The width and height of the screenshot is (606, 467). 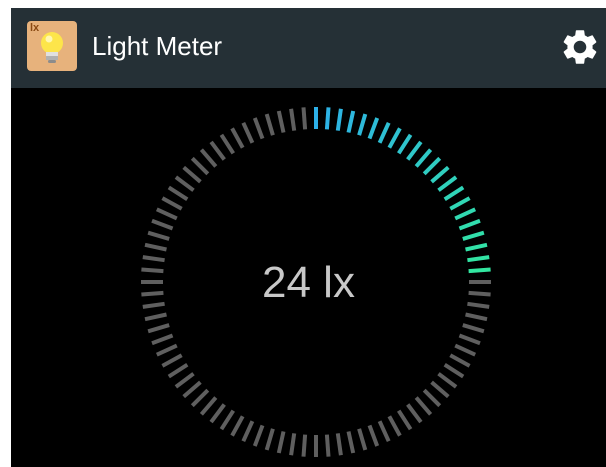 I want to click on gear-icon, so click(x=580, y=47).